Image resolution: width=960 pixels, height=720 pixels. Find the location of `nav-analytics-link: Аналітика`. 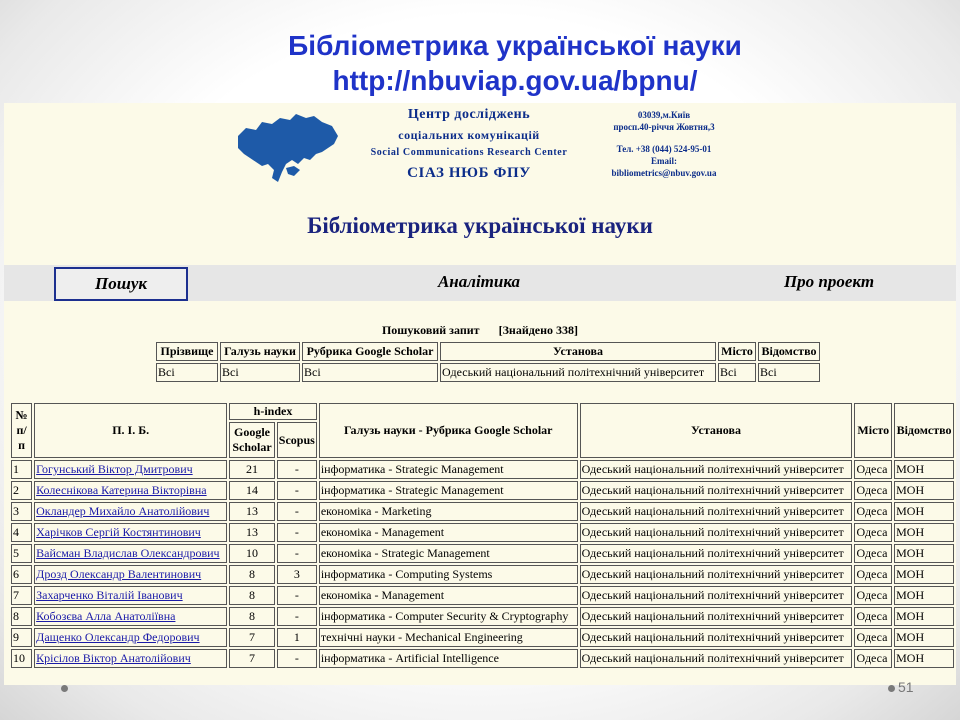

nav-analytics-link: Аналітика is located at coordinates (479, 282).